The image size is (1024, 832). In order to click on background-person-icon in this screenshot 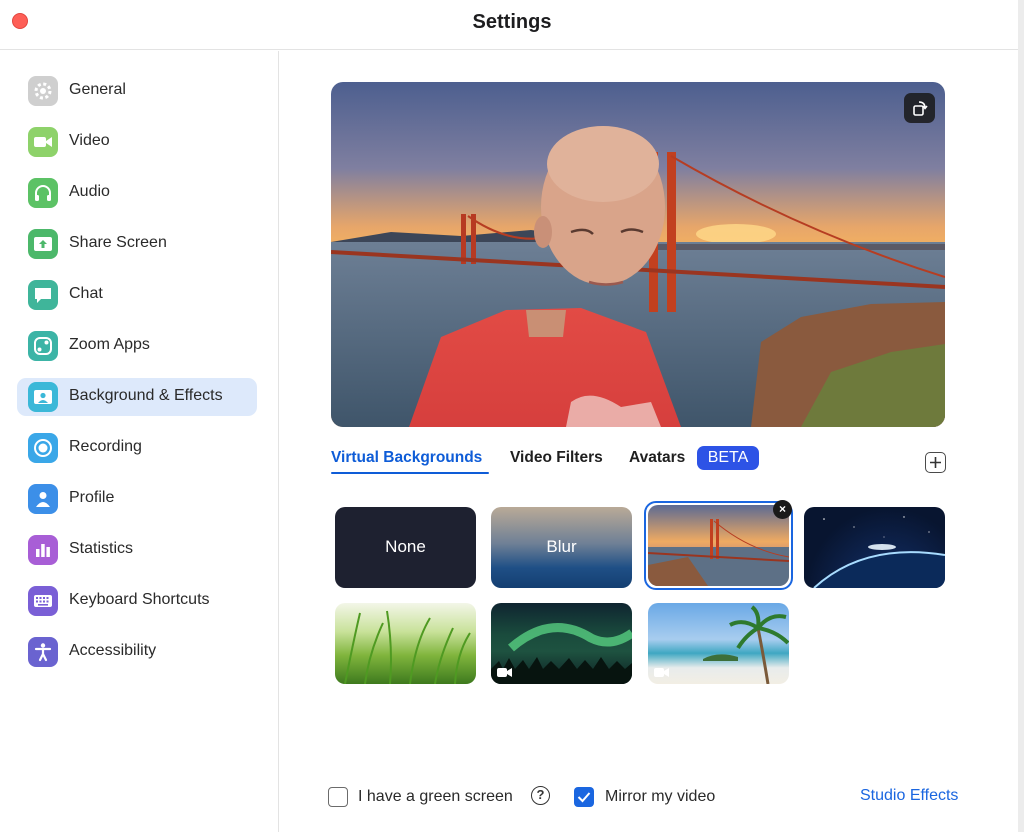, I will do `click(43, 397)`.